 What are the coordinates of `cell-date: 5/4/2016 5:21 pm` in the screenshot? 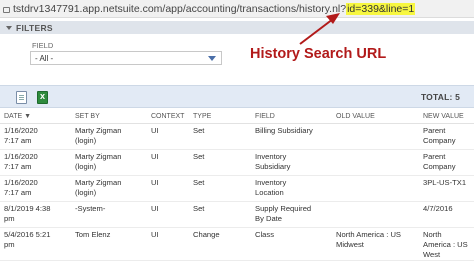 It's located at (35, 244).